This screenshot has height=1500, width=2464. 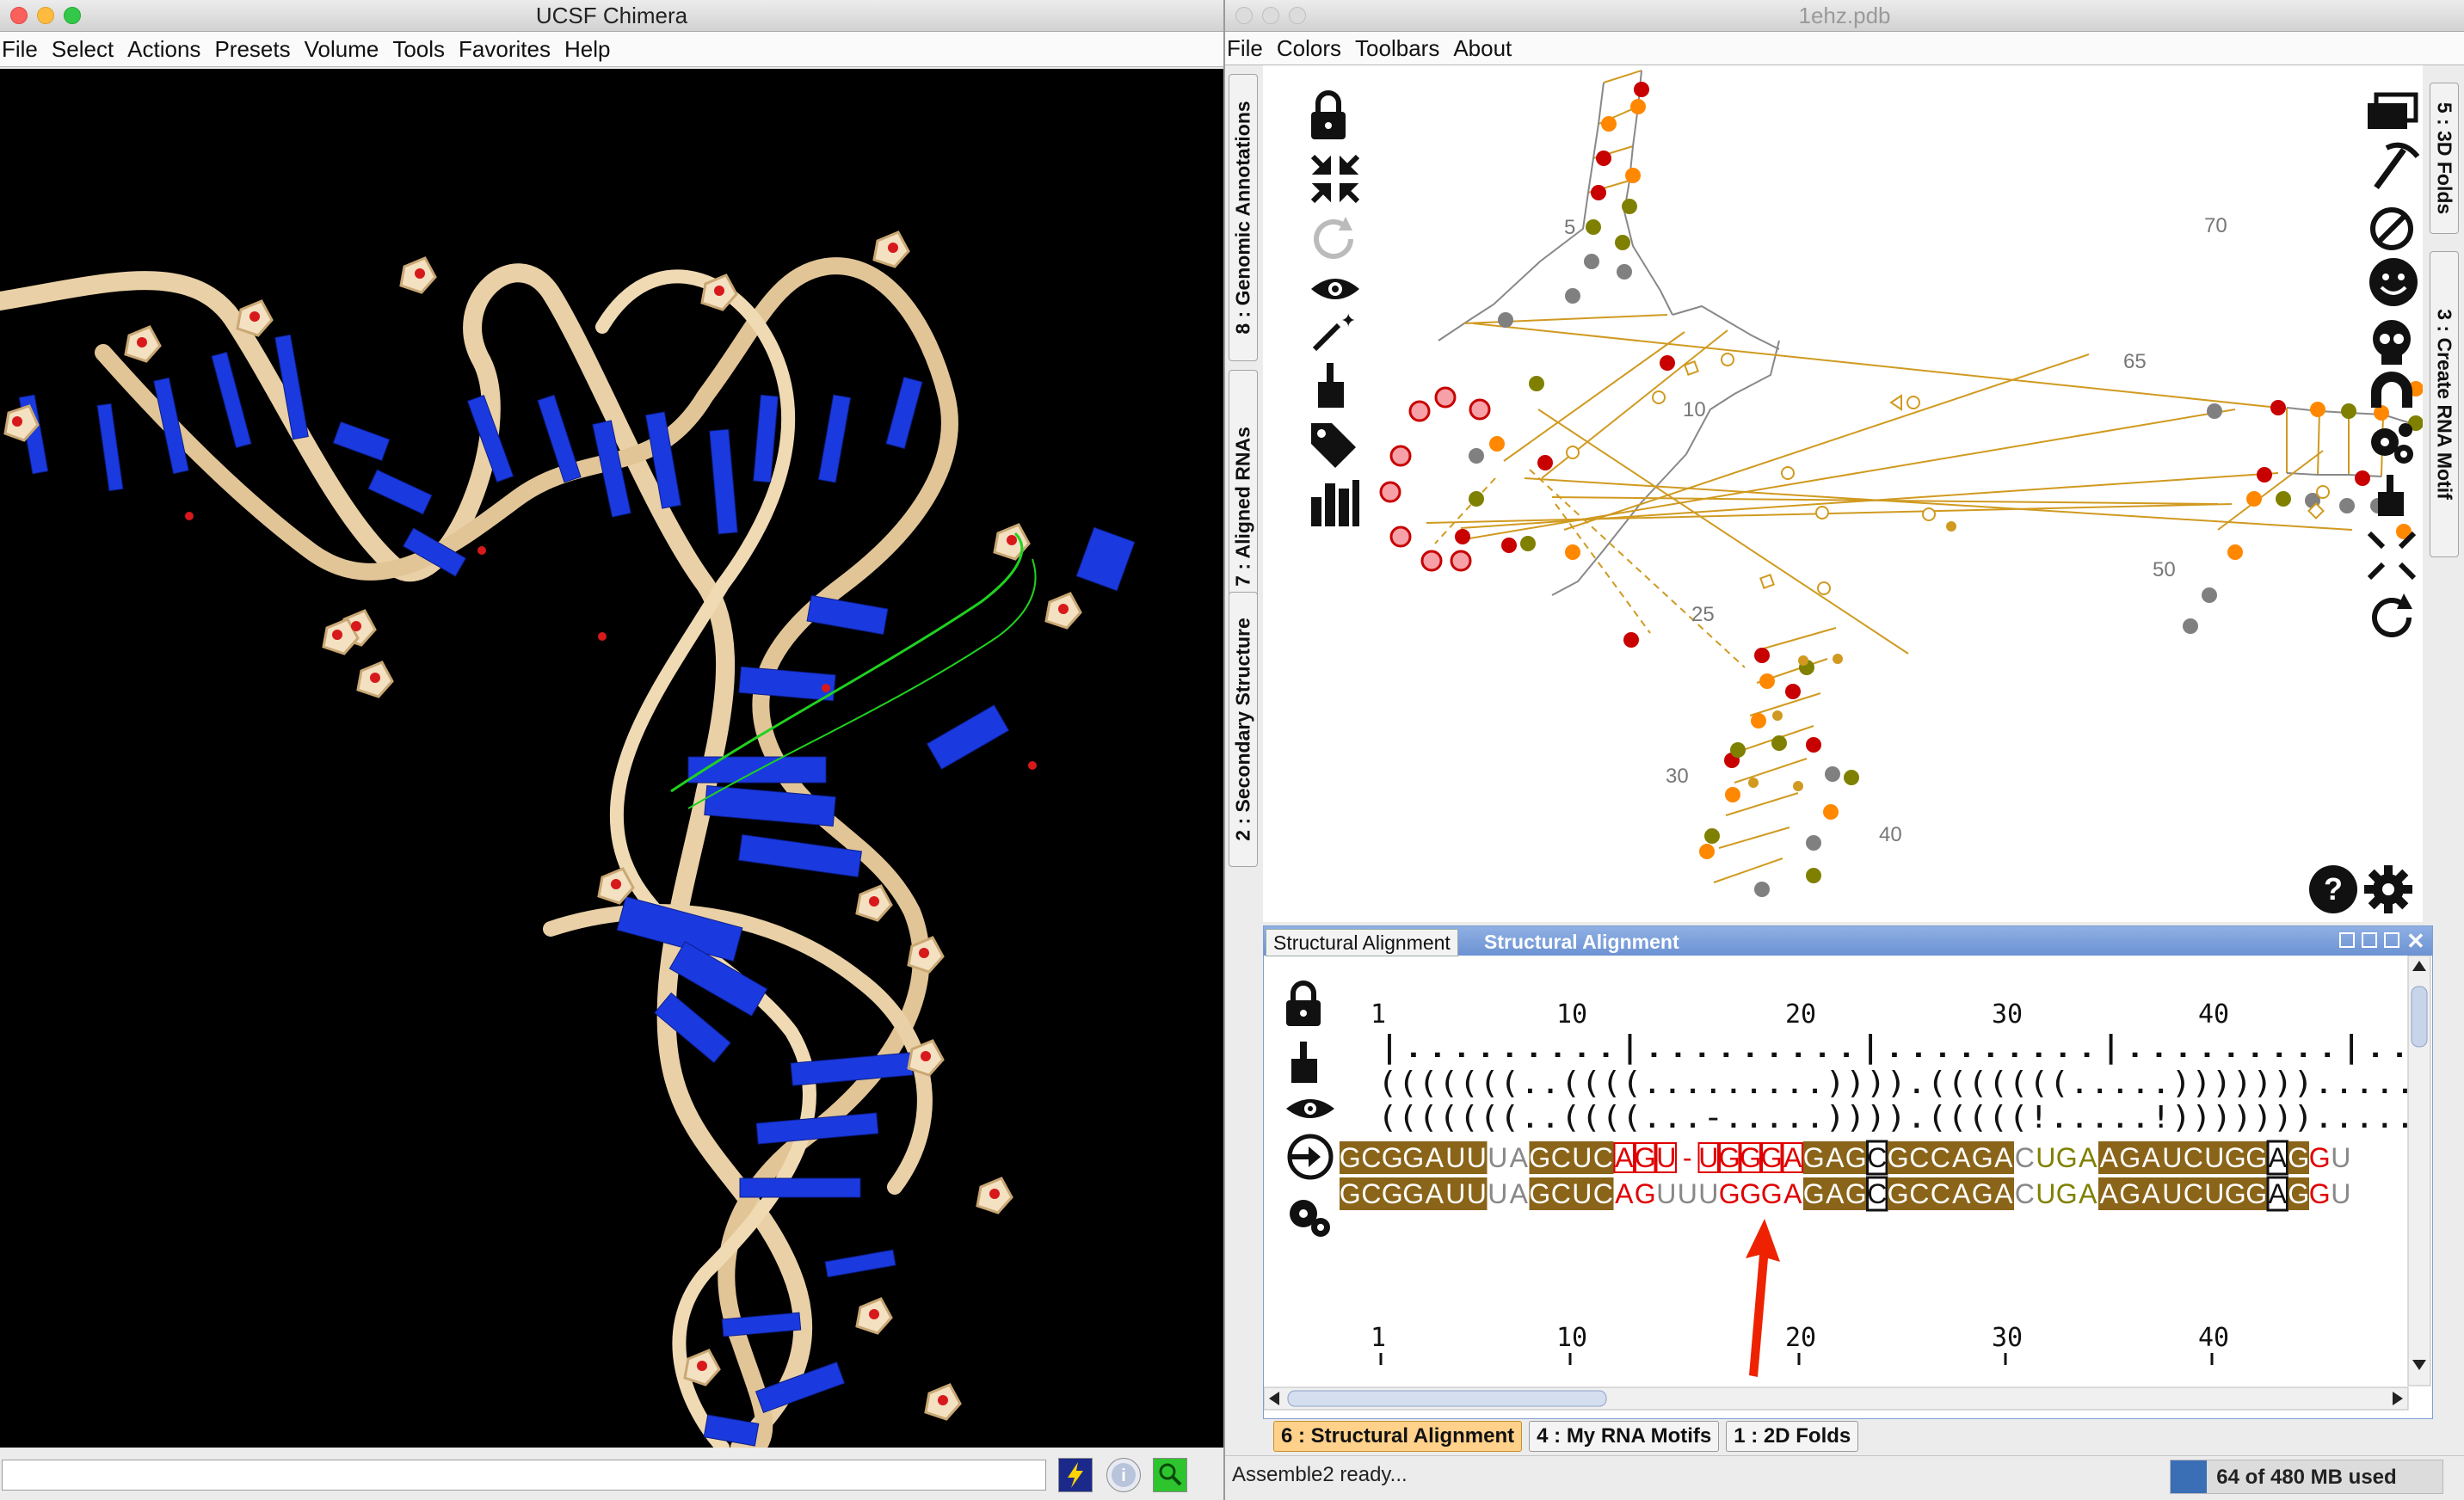 What do you see at coordinates (1625, 1437) in the screenshot?
I see `tab-my-rna-motifs: 4 : My RNA Motifs` at bounding box center [1625, 1437].